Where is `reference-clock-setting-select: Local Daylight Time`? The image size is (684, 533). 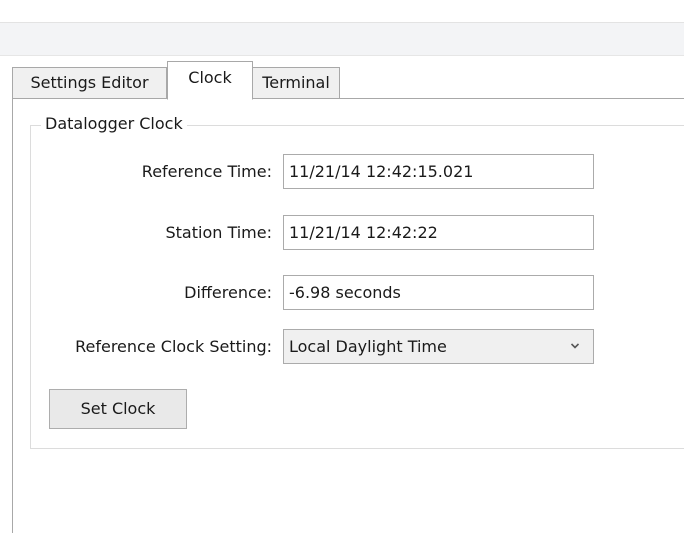 reference-clock-setting-select: Local Daylight Time is located at coordinates (438, 346).